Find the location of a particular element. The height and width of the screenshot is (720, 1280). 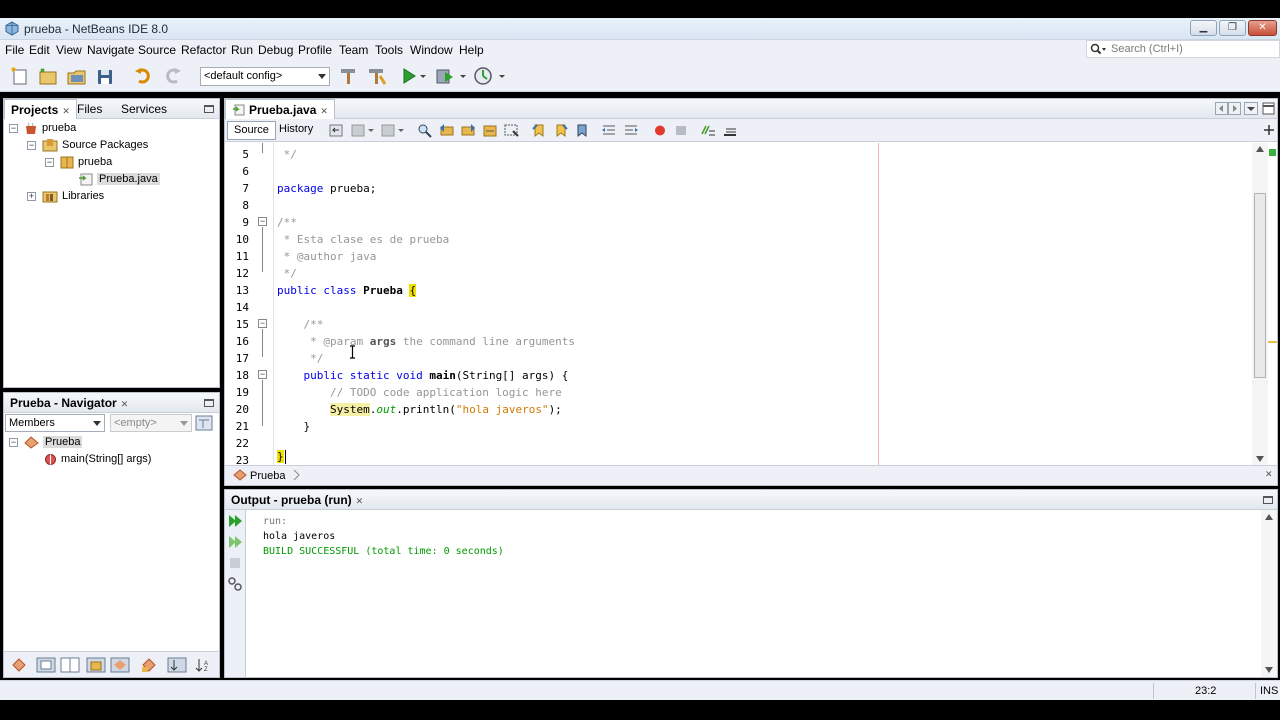

maximize-button: ❐ is located at coordinates (1232, 28).